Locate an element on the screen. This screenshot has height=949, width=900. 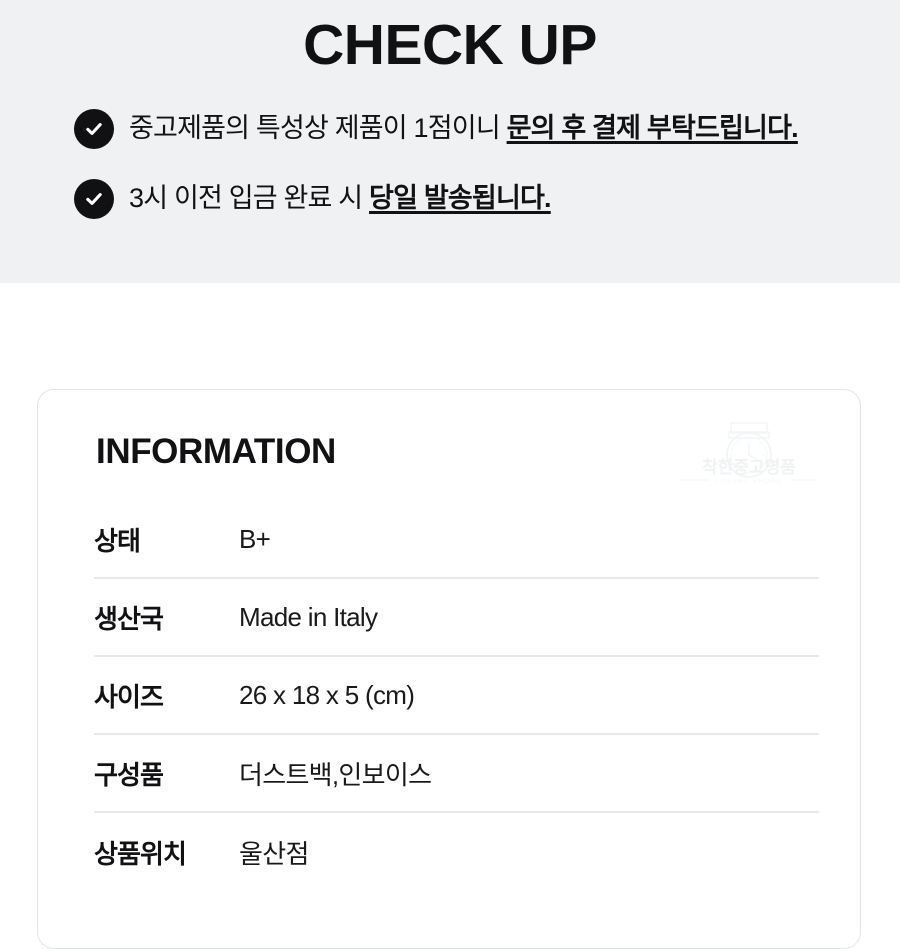
list-item-text-emphasis: 당일 발송됩니다. is located at coordinates (460, 198).